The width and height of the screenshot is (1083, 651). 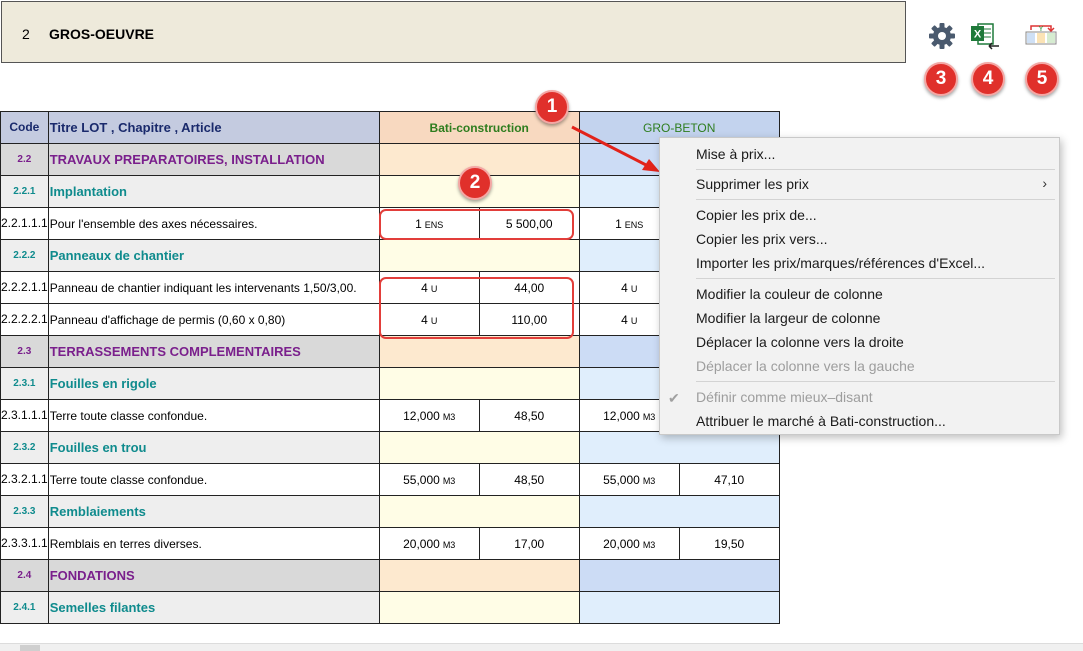 What do you see at coordinates (752, 184) in the screenshot?
I see `menu-item-delete-prices: Supprimer les prix` at bounding box center [752, 184].